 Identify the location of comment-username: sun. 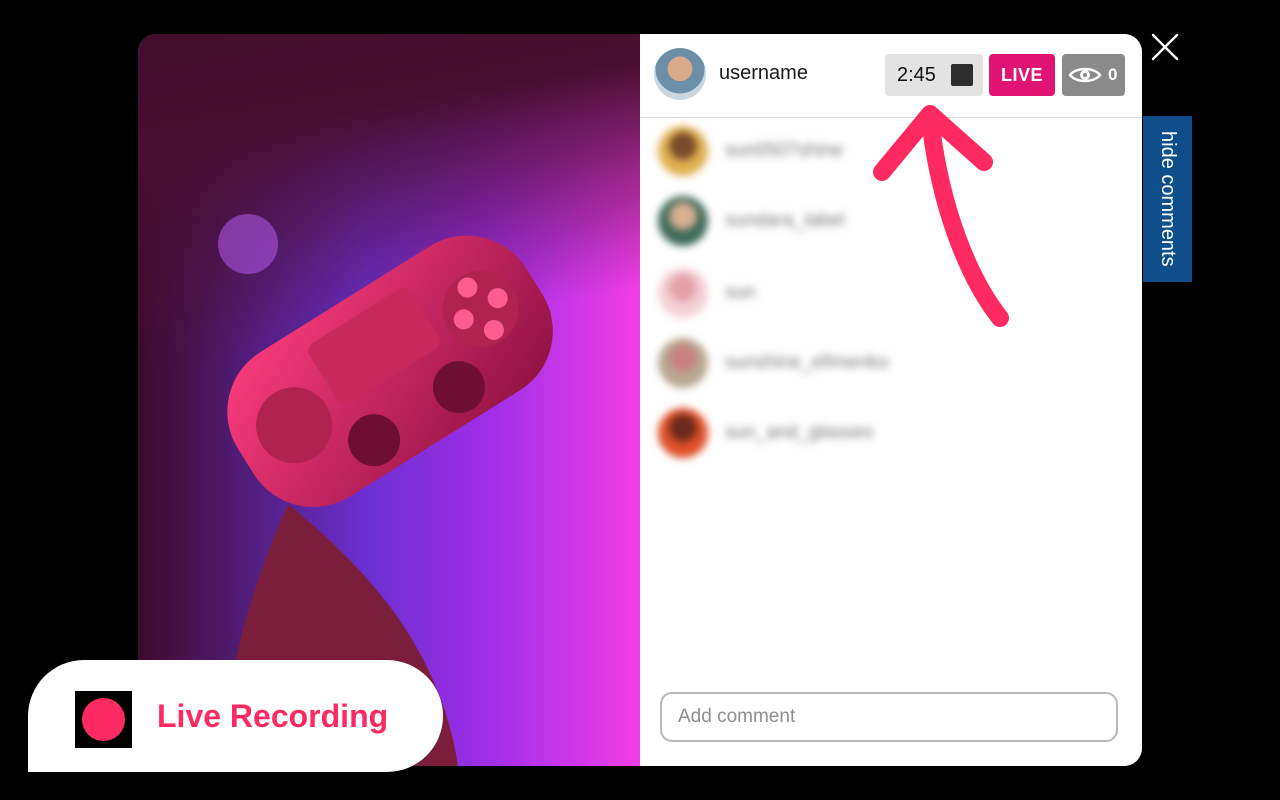
(740, 292).